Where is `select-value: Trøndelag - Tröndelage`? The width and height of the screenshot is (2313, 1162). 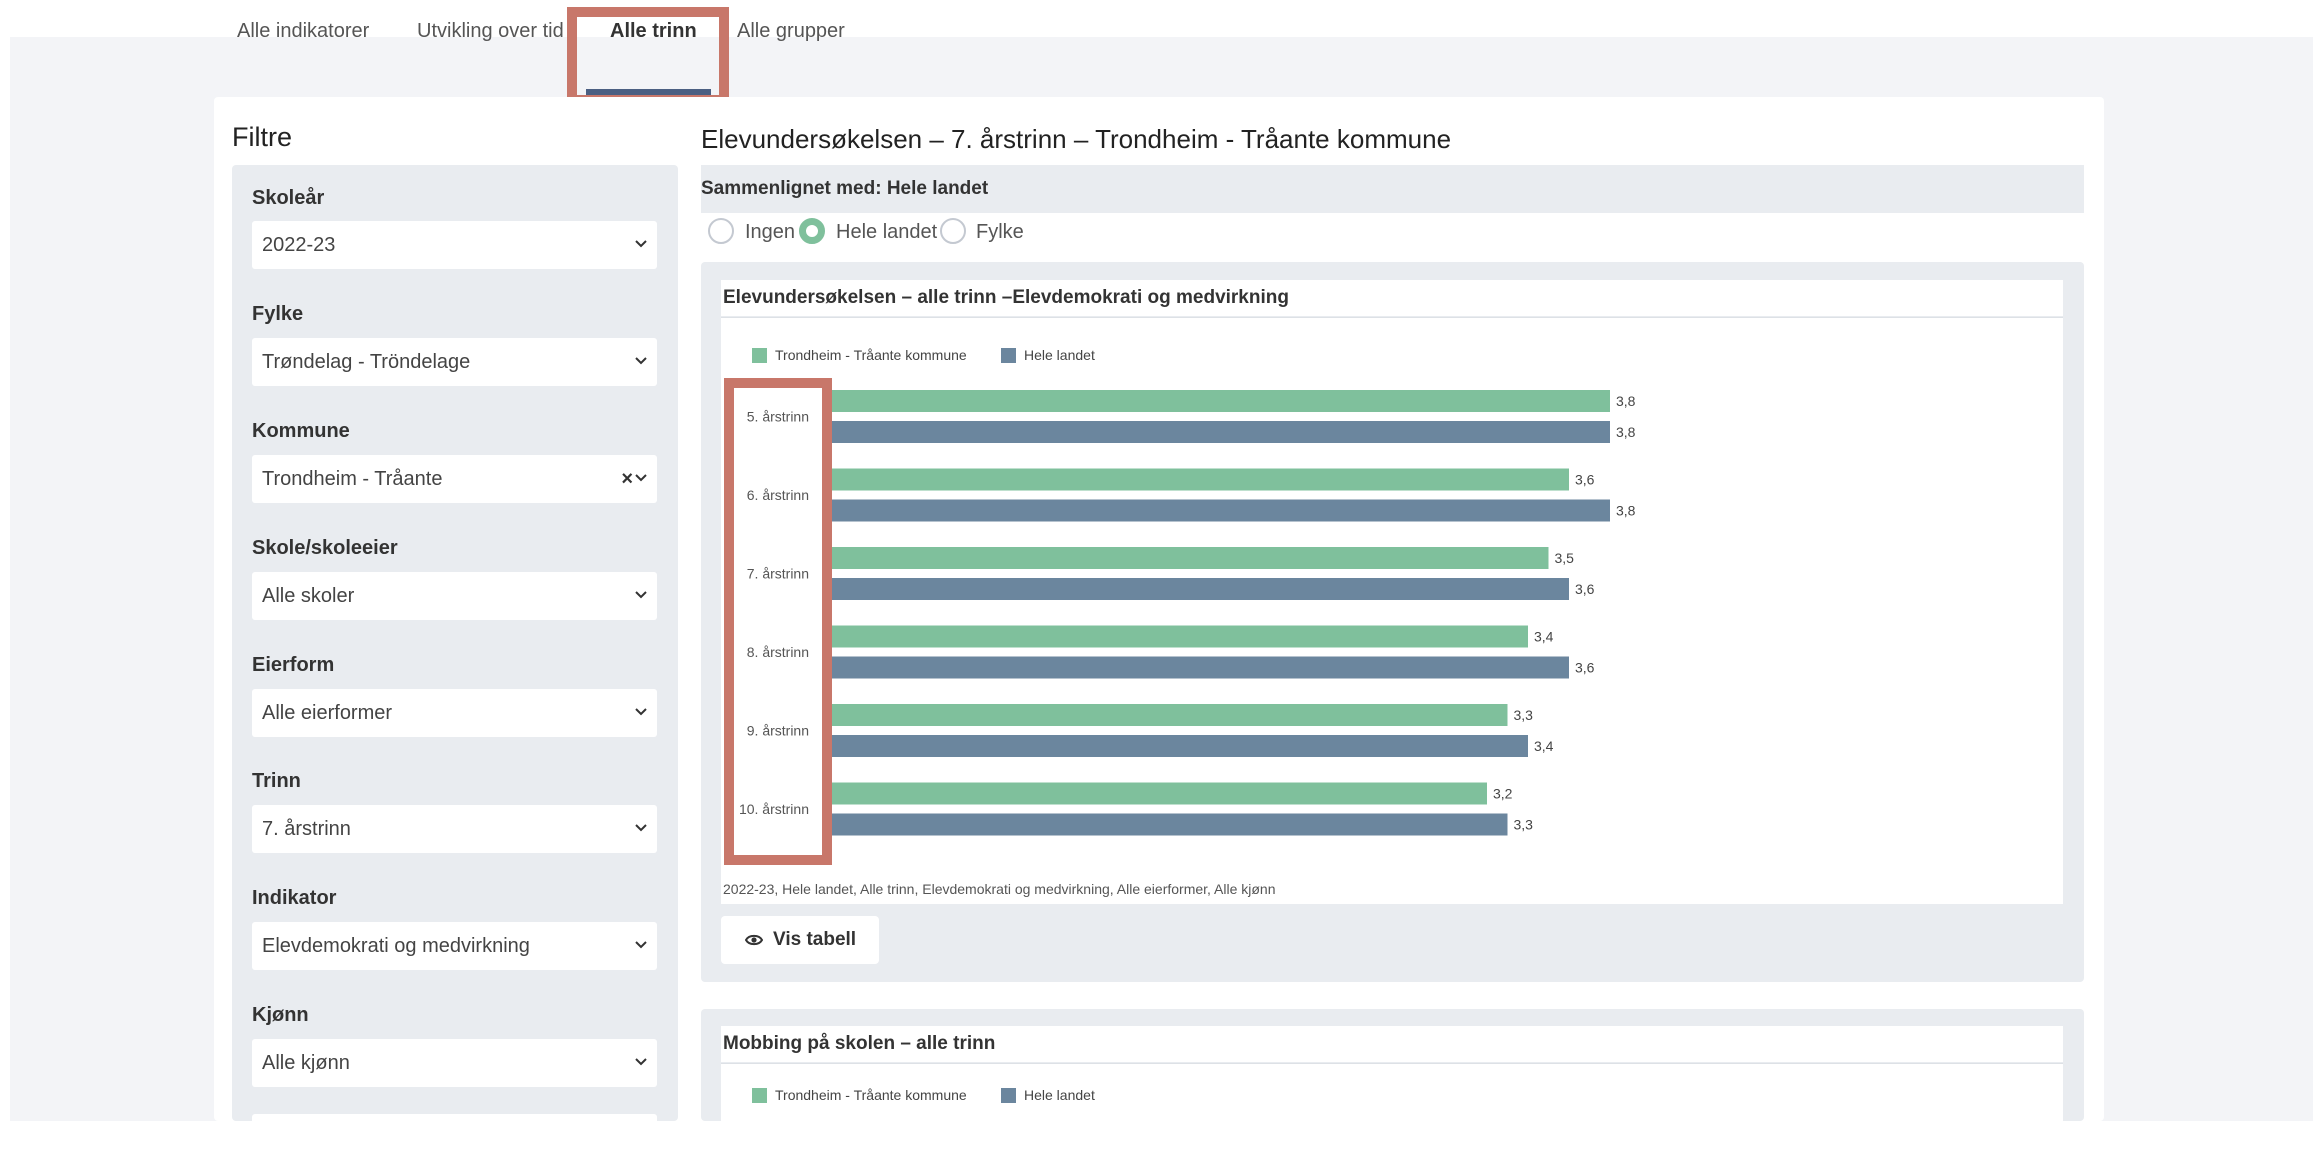 select-value: Trøndelag - Tröndelage is located at coordinates (366, 362).